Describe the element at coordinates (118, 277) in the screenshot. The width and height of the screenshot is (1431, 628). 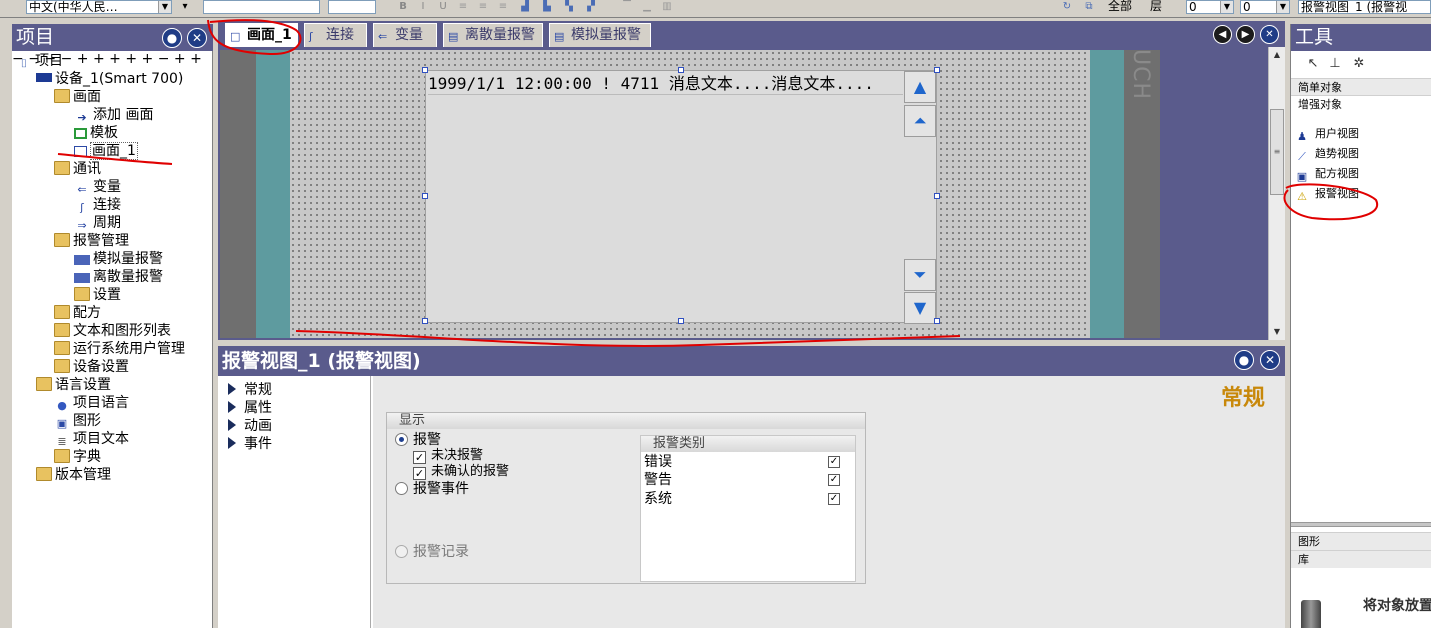
I see `tree-item-discrete-alarms: 离散量报警` at that location.